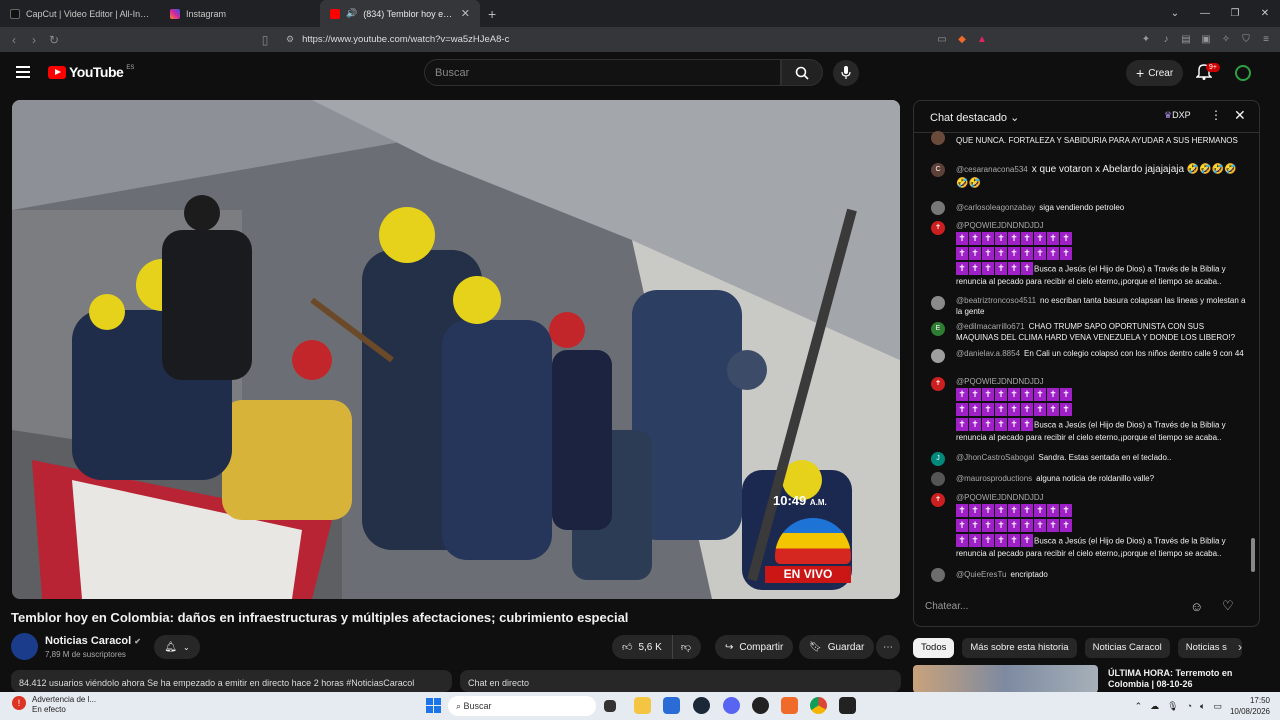 The image size is (1280, 720). I want to click on wifi-icon: ◔, so click(1189, 706).